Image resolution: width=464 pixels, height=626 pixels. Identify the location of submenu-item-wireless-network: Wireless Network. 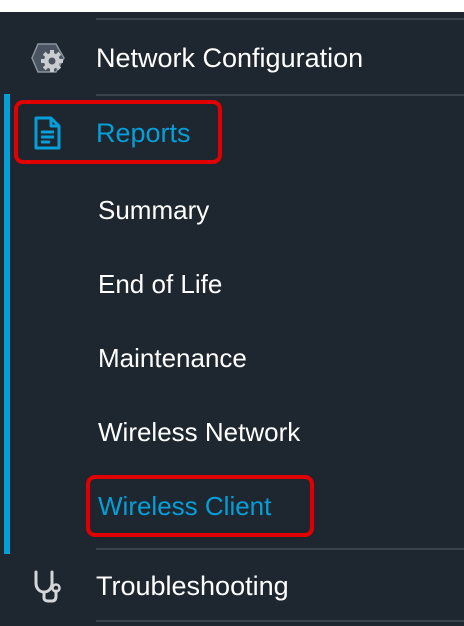
(232, 432).